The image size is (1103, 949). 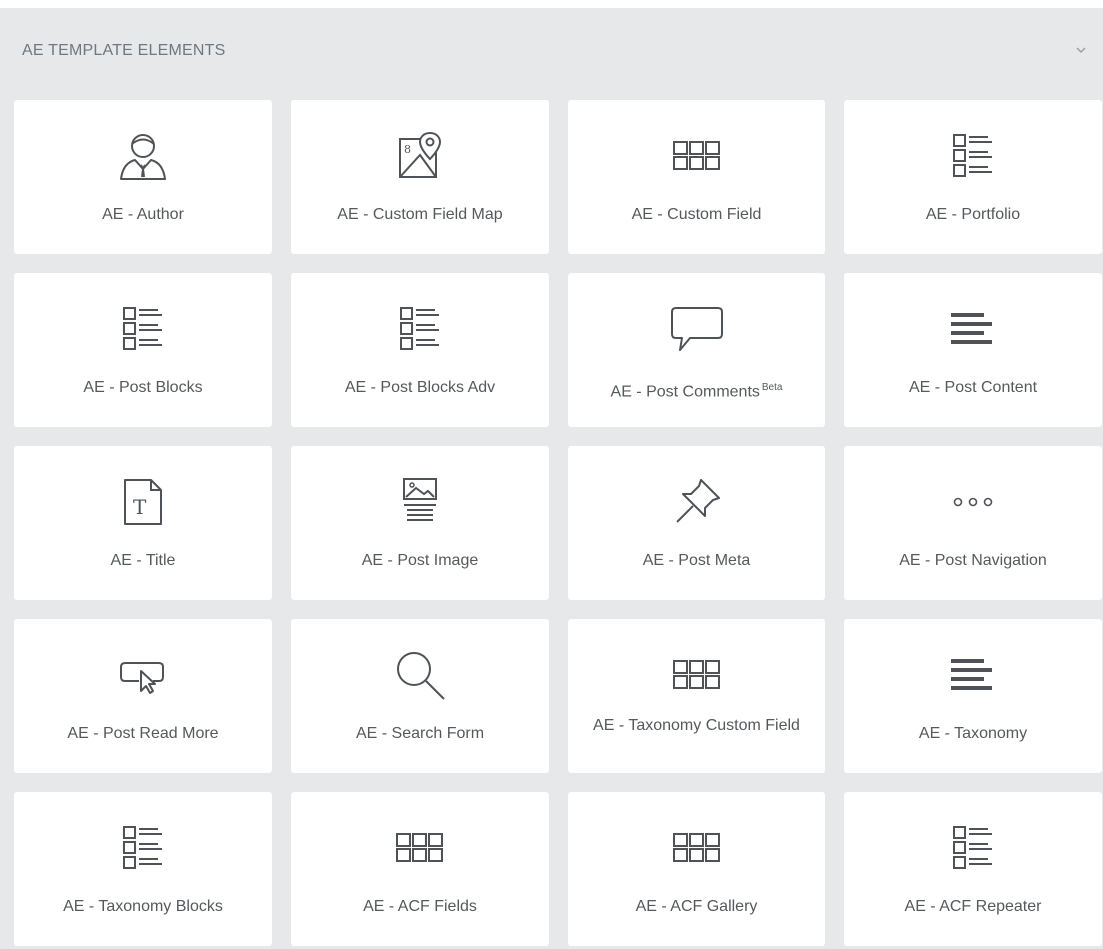 I want to click on beta-badge: Beta, so click(x=772, y=387).